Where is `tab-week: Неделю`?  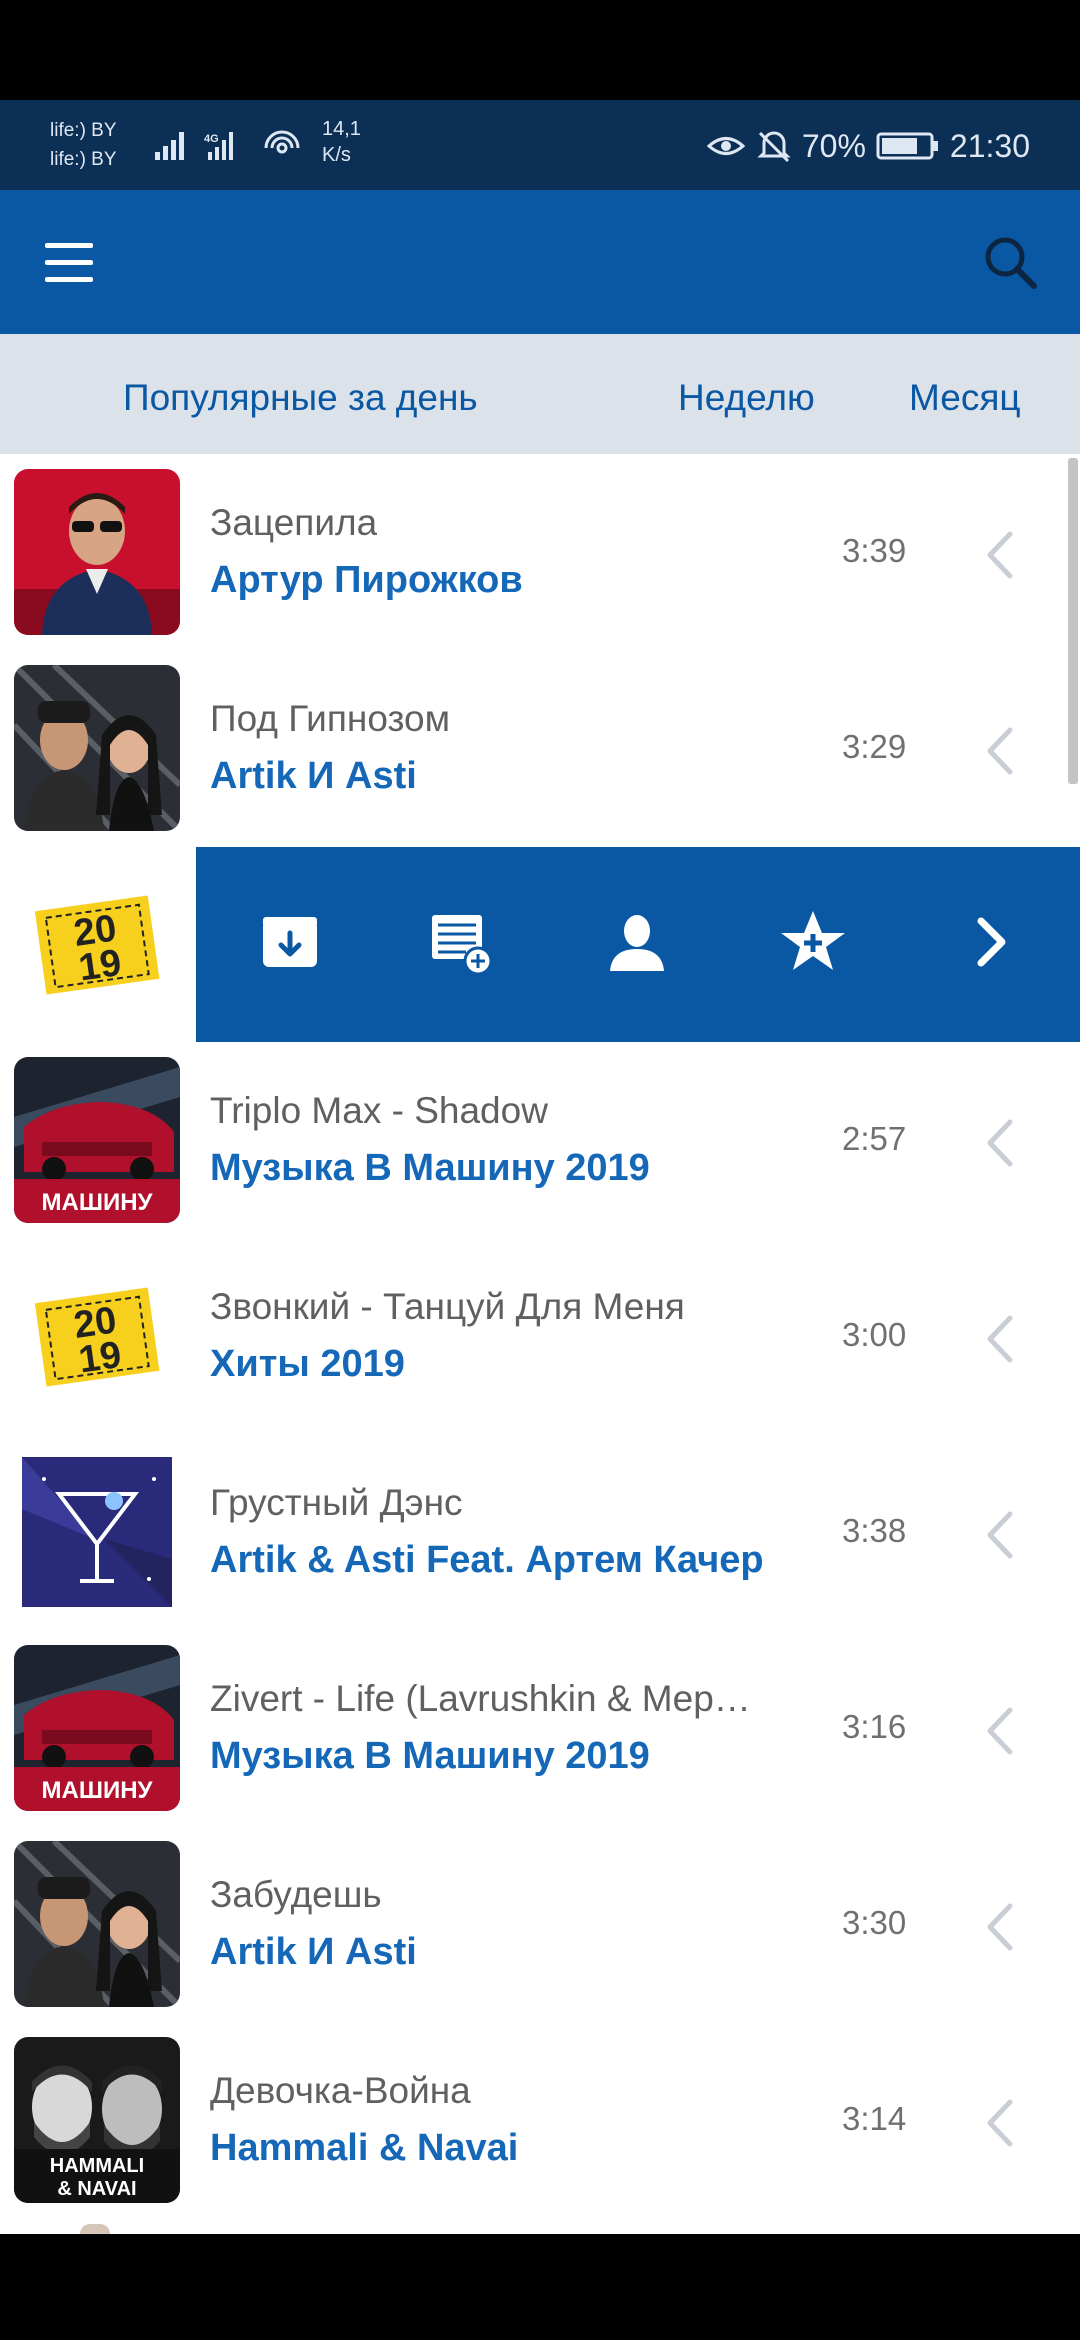 tab-week: Неделю is located at coordinates (746, 394).